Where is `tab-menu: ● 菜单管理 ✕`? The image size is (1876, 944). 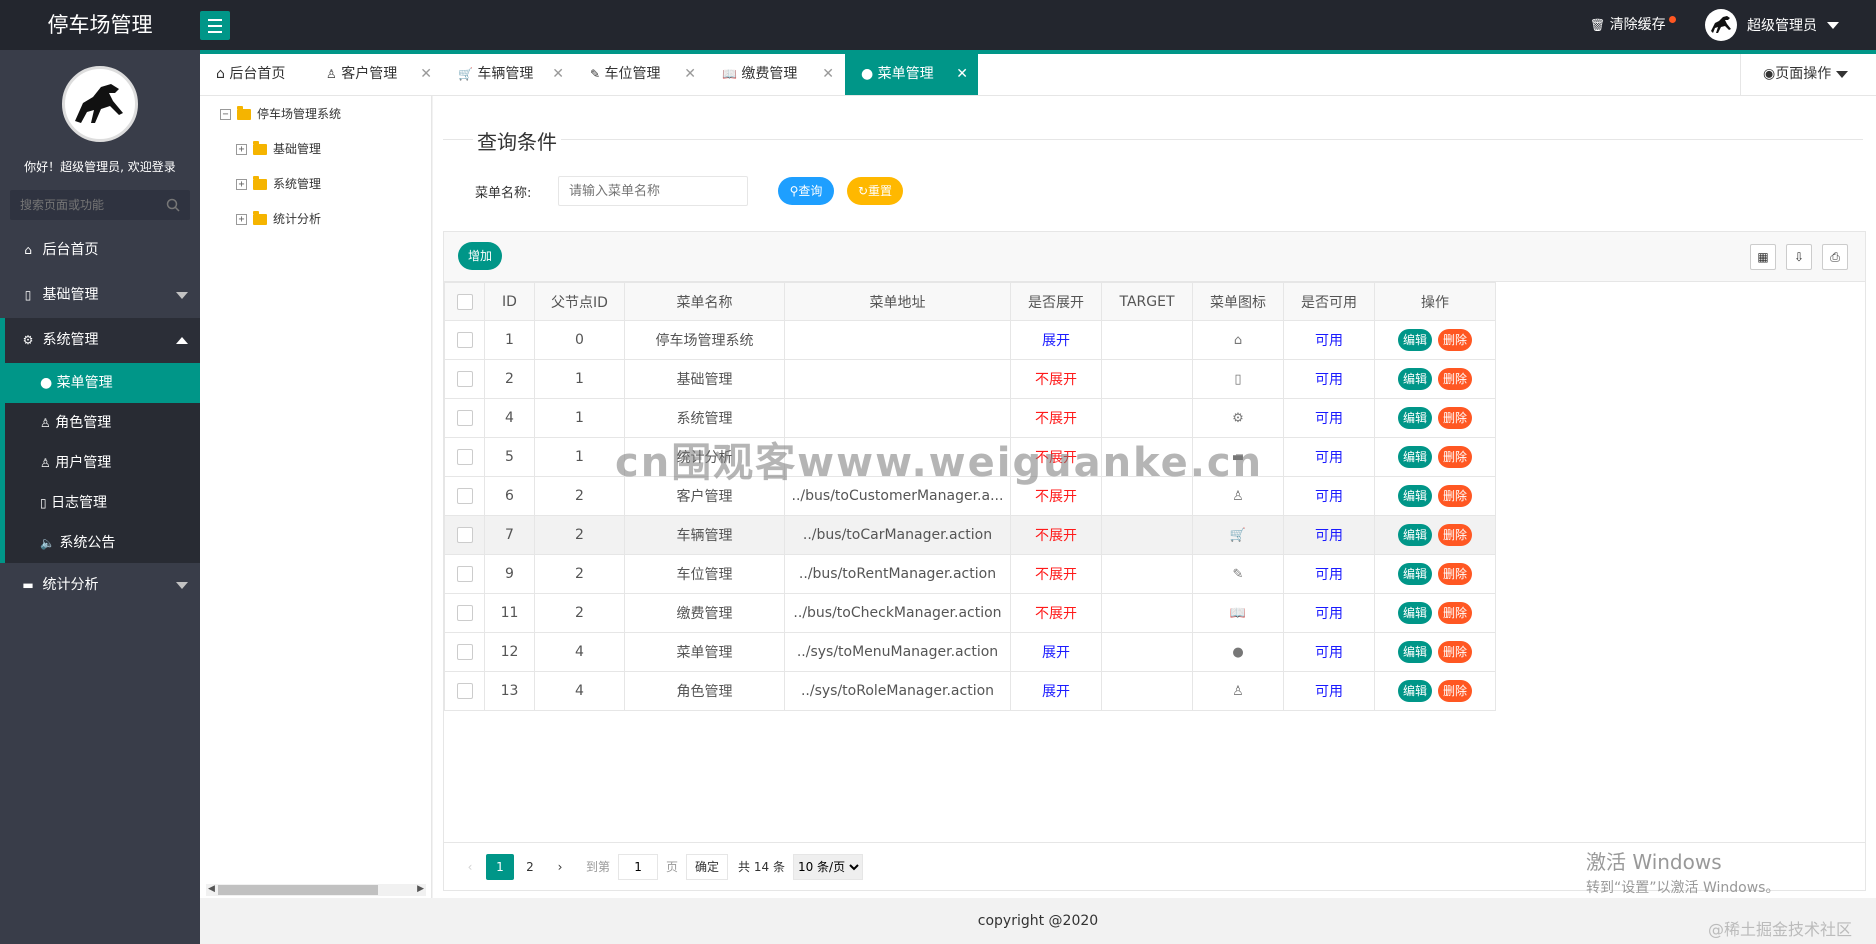 tab-menu: ● 菜单管理 ✕ is located at coordinates (911, 74).